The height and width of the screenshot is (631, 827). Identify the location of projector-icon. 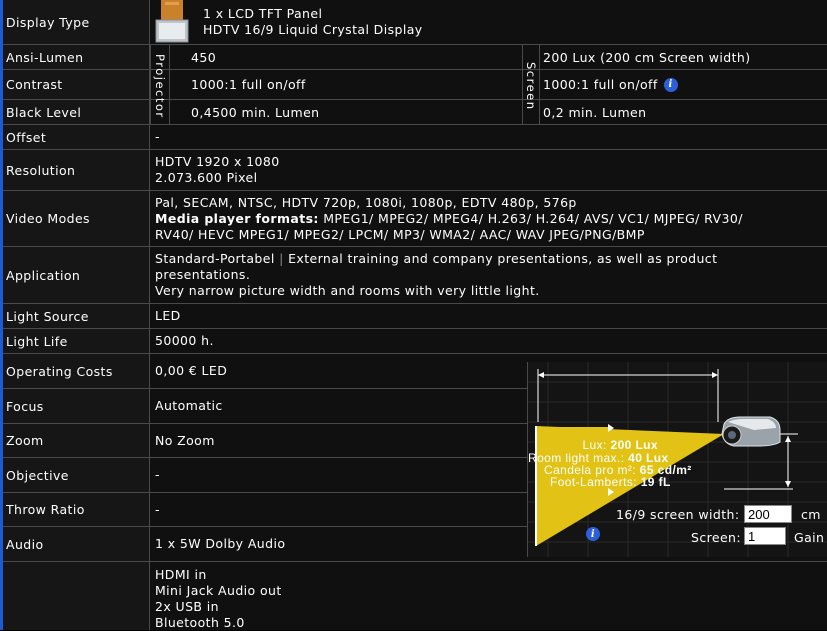
(751, 431).